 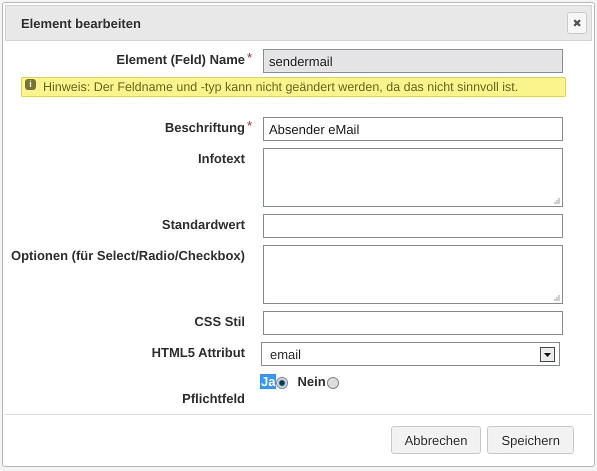 I want to click on text-field: Absender eMail, so click(x=413, y=129).